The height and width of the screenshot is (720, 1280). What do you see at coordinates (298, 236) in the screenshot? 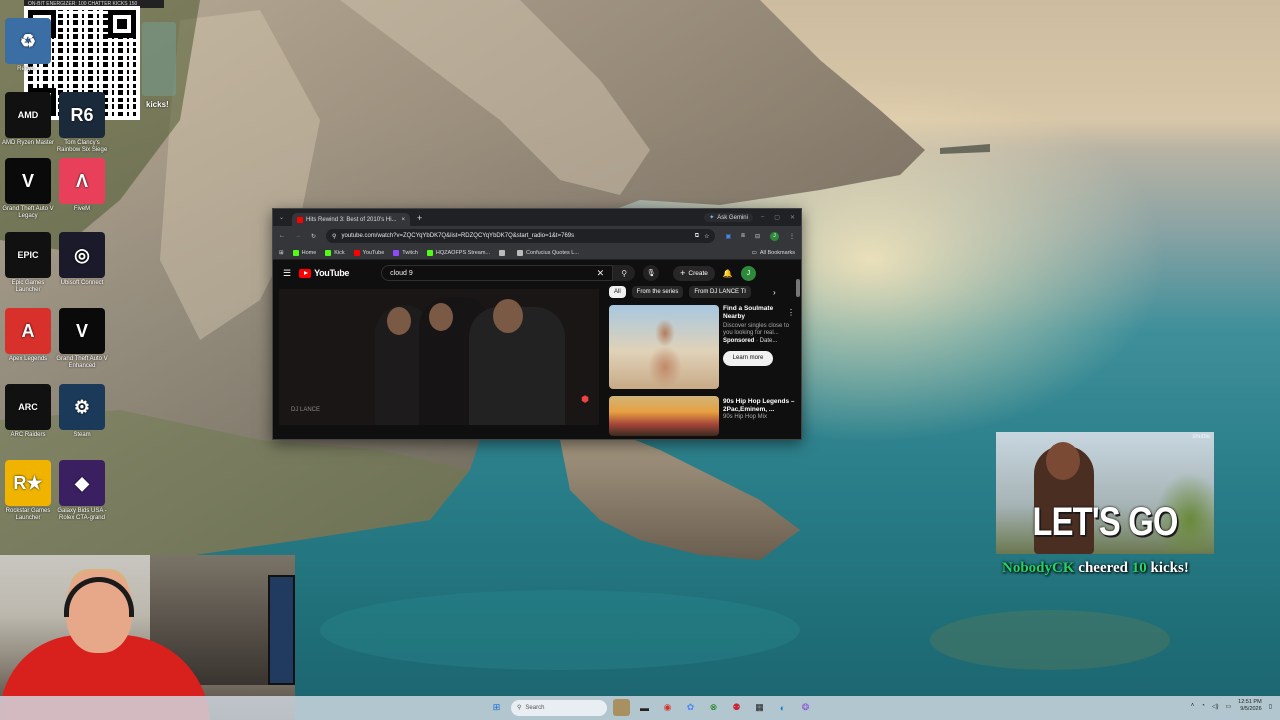
I see `forward-icon: →` at bounding box center [298, 236].